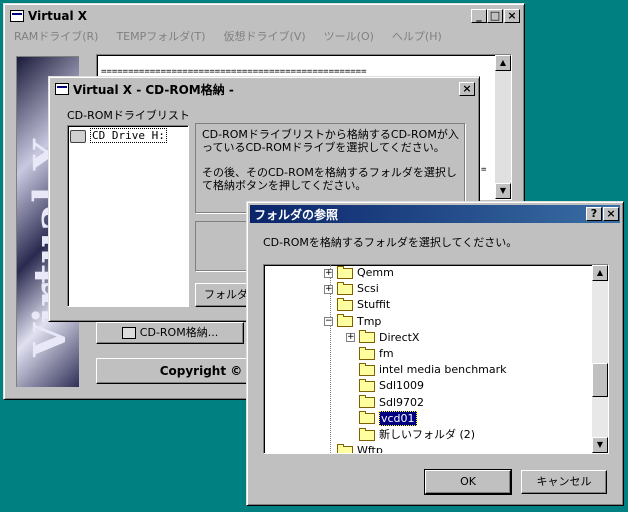 The width and height of the screenshot is (628, 512). What do you see at coordinates (398, 418) in the screenshot?
I see `tree-item-label: vcd01` at bounding box center [398, 418].